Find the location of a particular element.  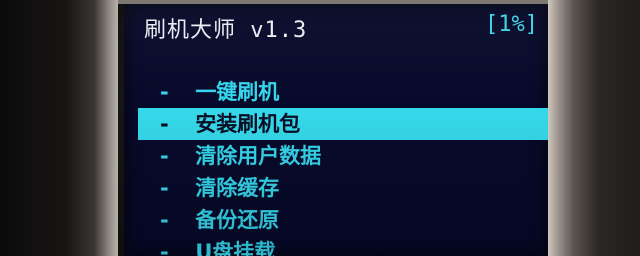

menu-item-install-package: - 安装刷机包 is located at coordinates (343, 124).